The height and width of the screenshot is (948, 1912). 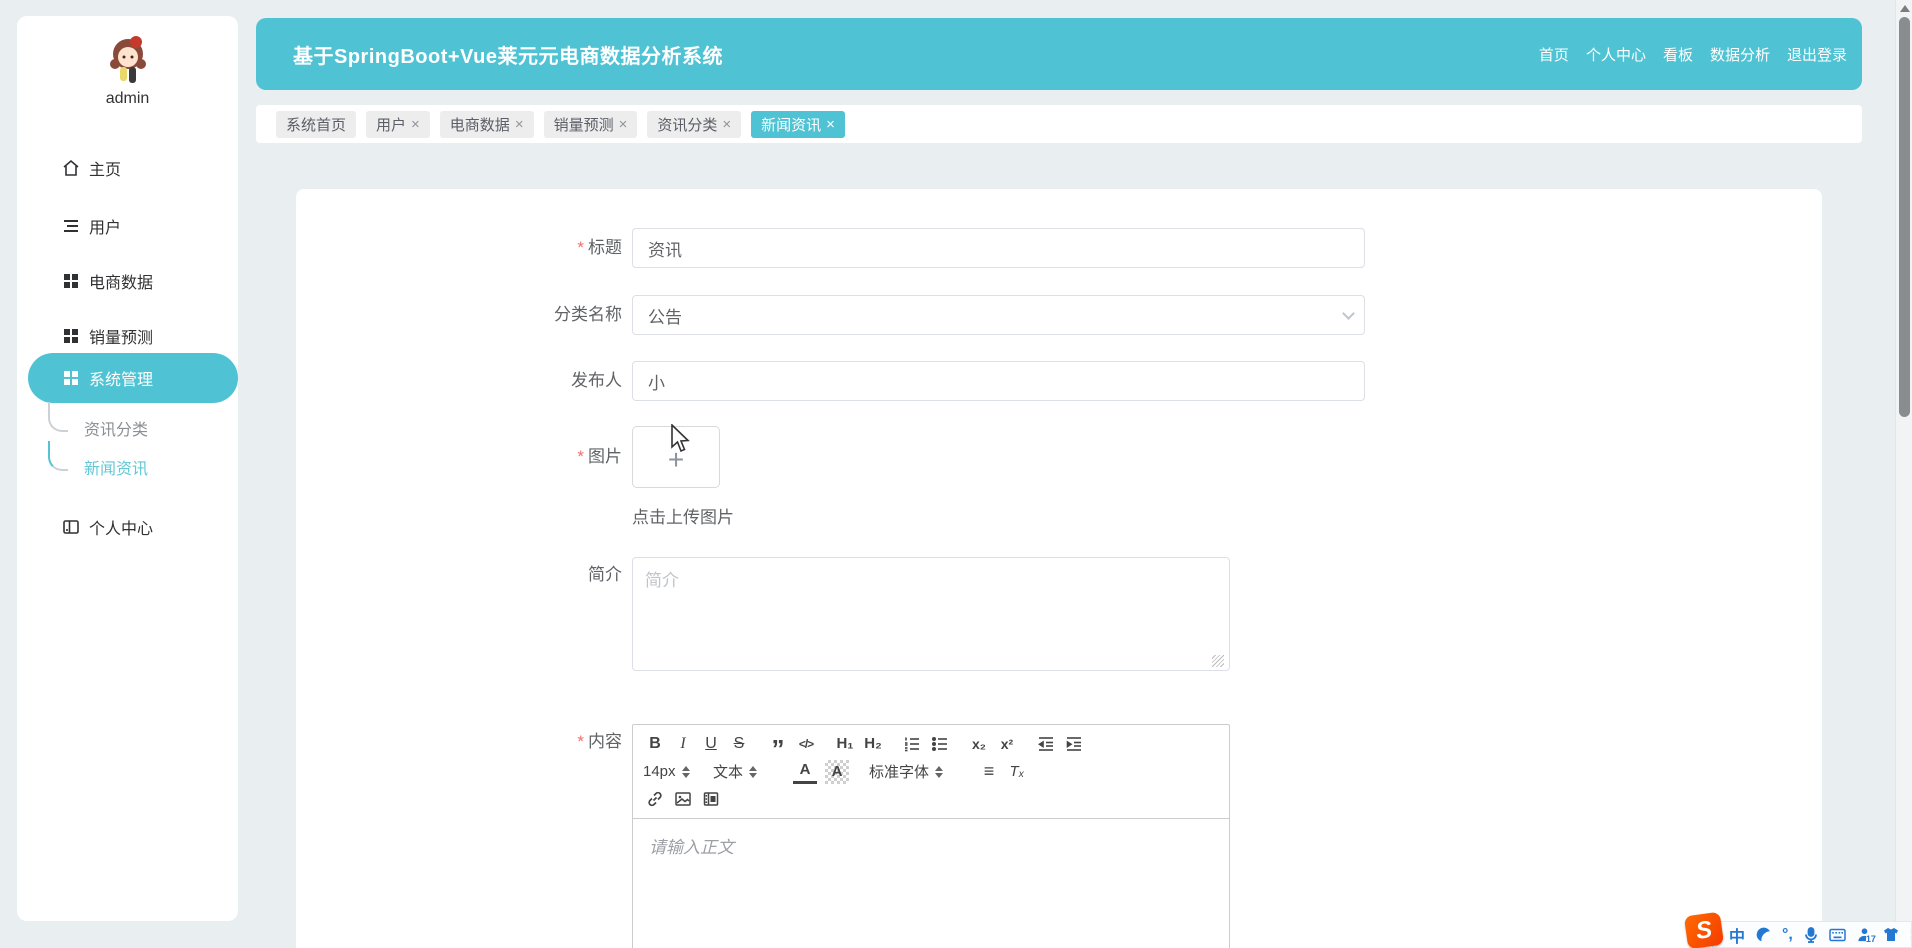 I want to click on scrollbar-thumb, so click(x=1904, y=217).